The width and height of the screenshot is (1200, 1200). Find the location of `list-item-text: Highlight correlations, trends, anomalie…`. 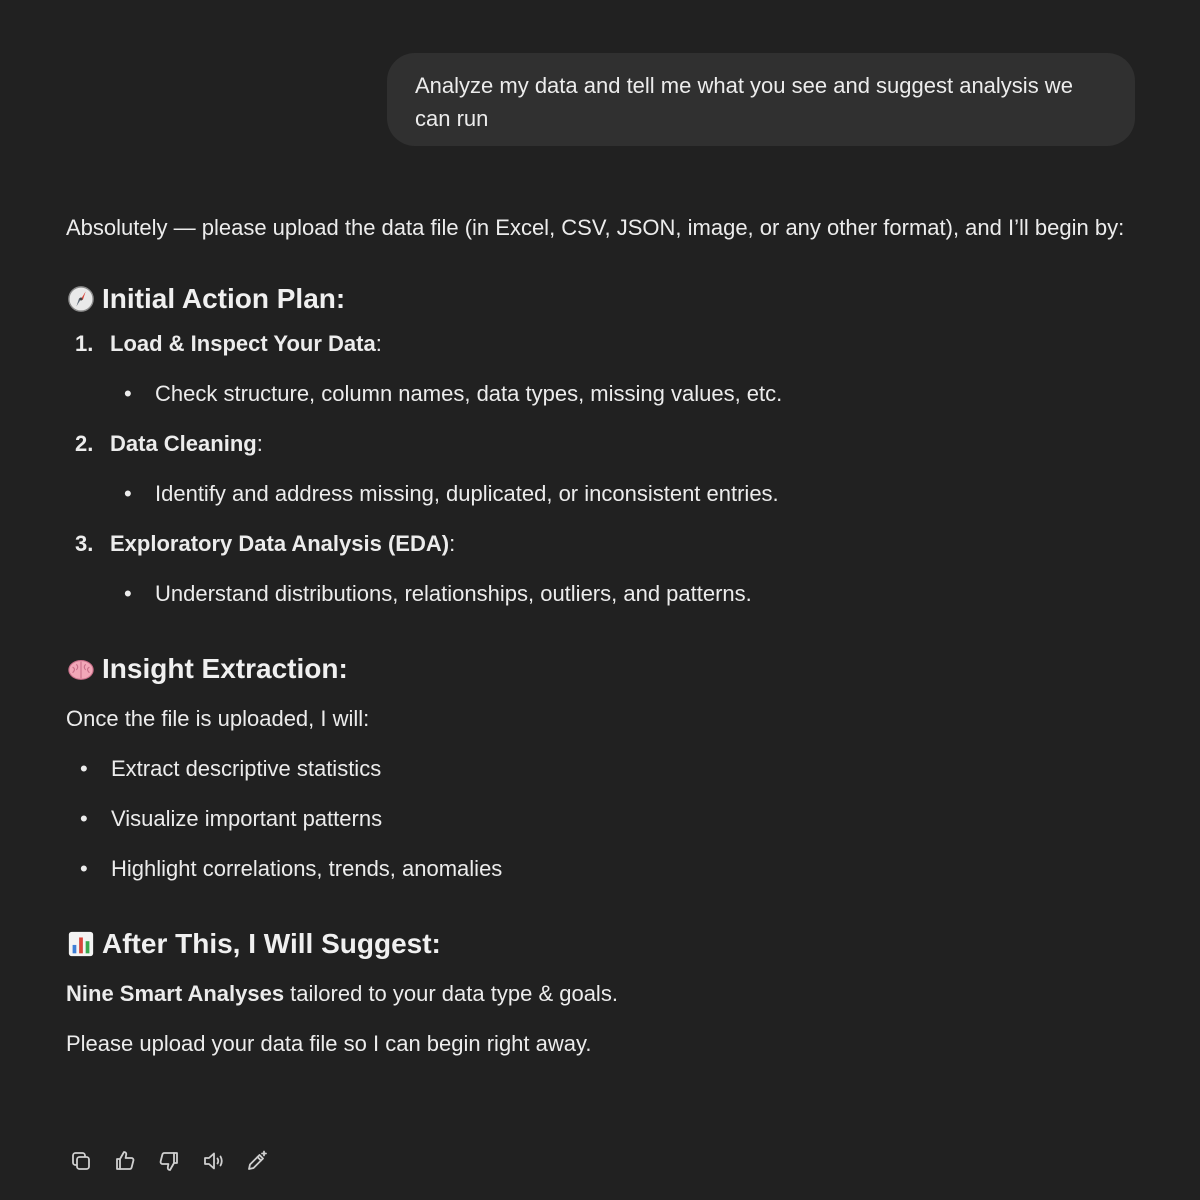

list-item-text: Highlight correlations, trends, anomalie… is located at coordinates (307, 868).